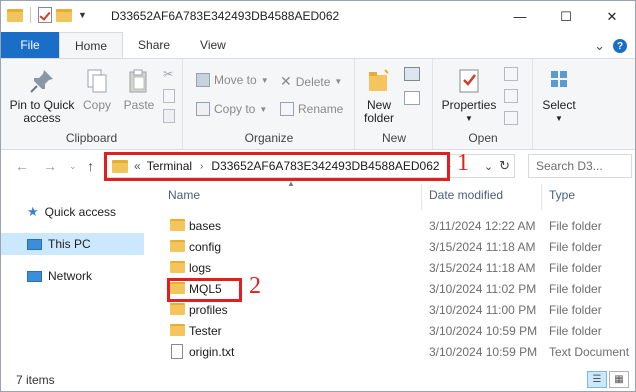 The width and height of the screenshot is (636, 392). What do you see at coordinates (154, 45) in the screenshot?
I see `tab-share: Share` at bounding box center [154, 45].